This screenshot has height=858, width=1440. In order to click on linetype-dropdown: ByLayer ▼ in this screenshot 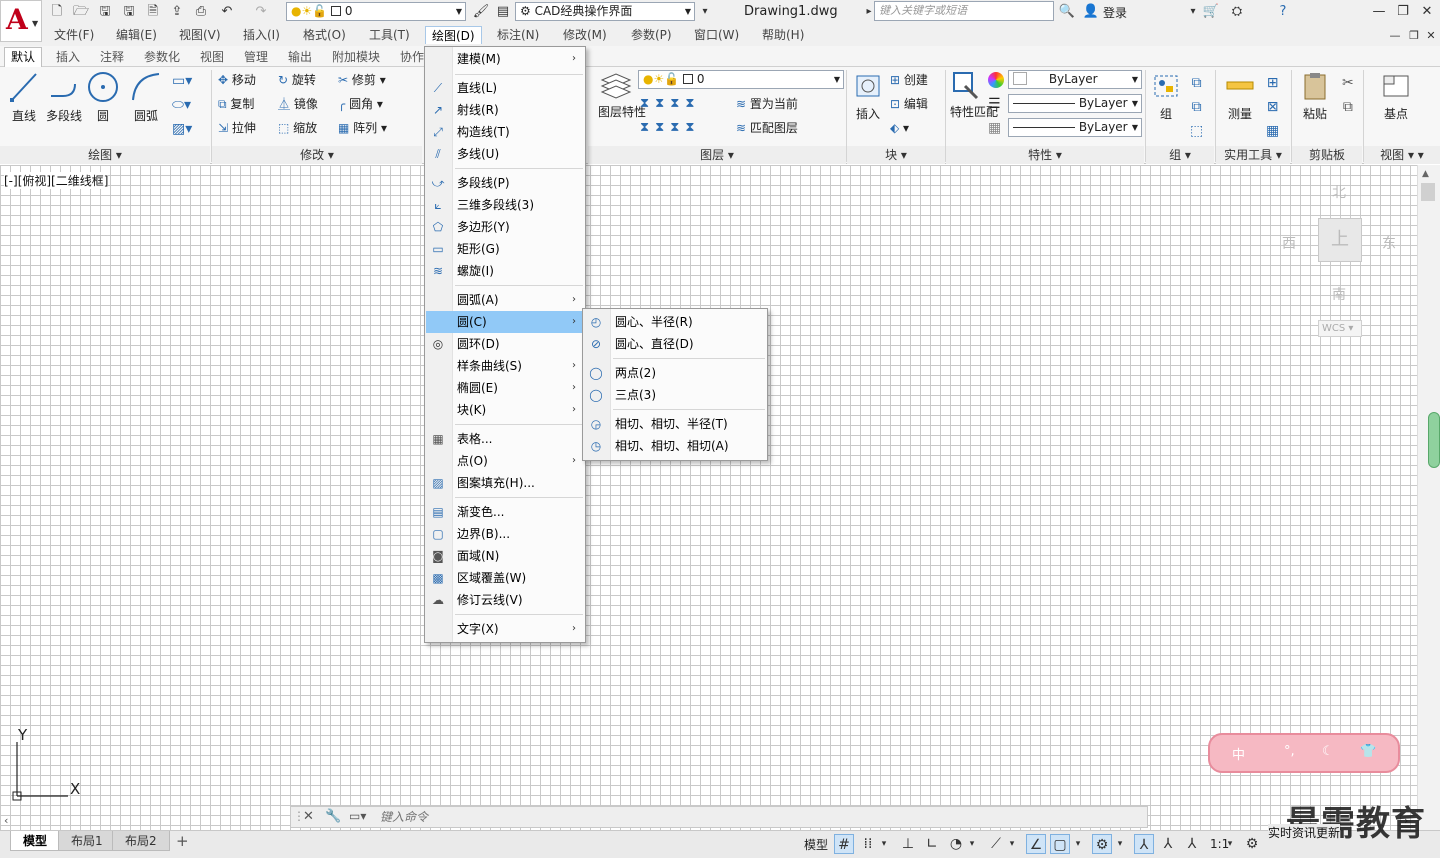, I will do `click(1075, 103)`.